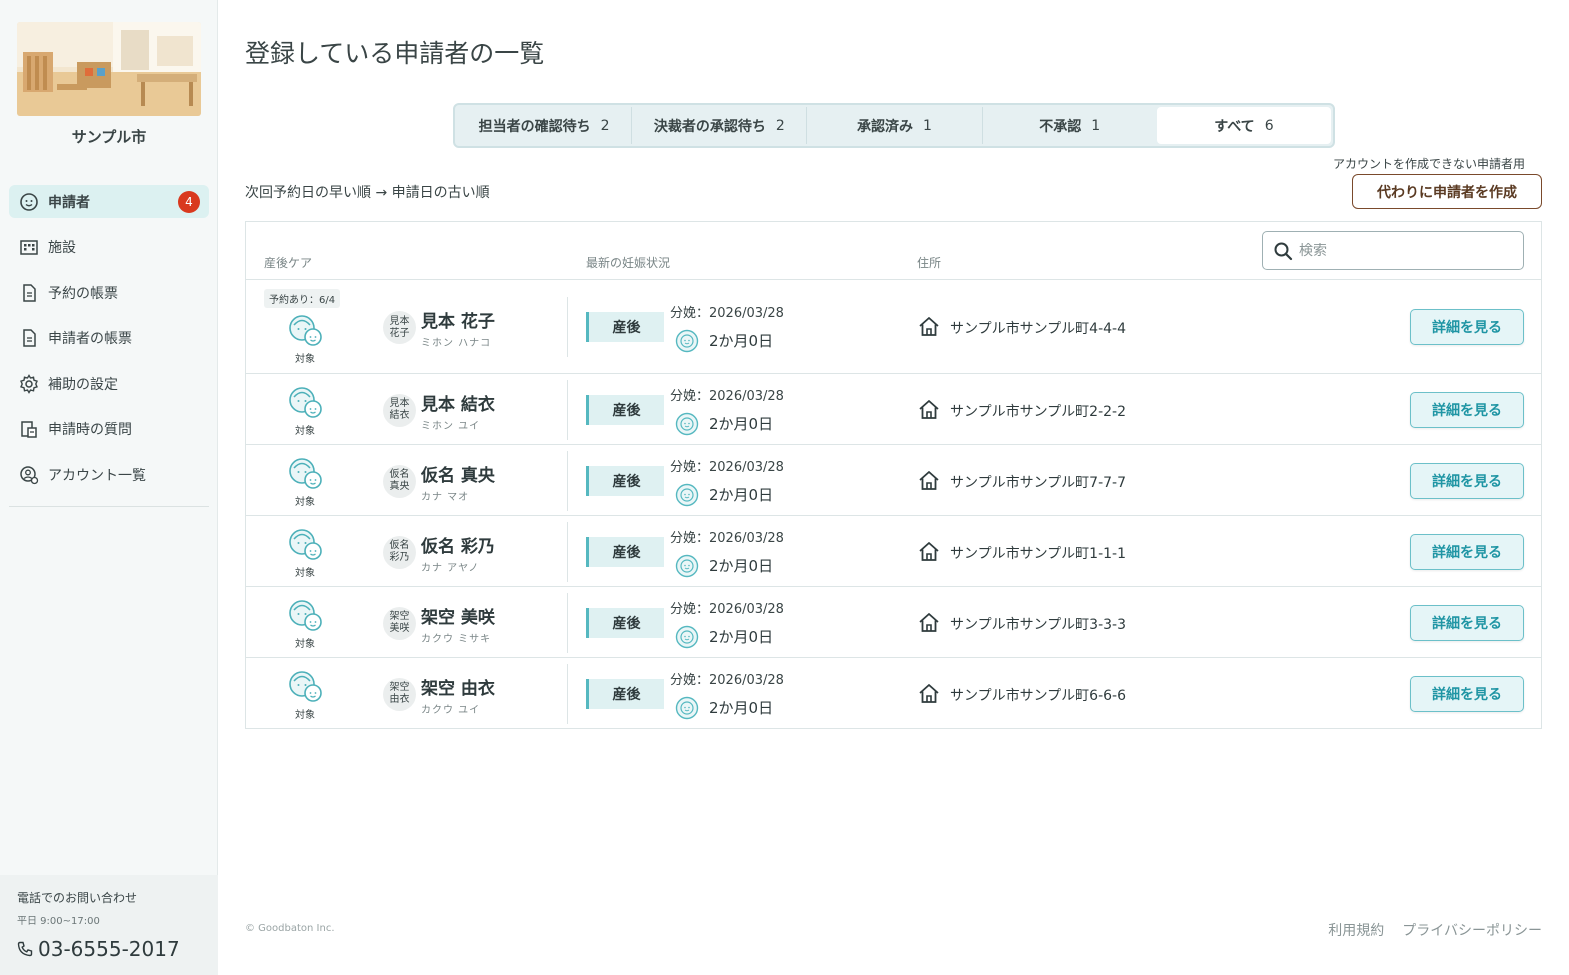 This screenshot has width=1569, height=975. I want to click on reservation-tag: 予約あり：6/4, so click(302, 298).